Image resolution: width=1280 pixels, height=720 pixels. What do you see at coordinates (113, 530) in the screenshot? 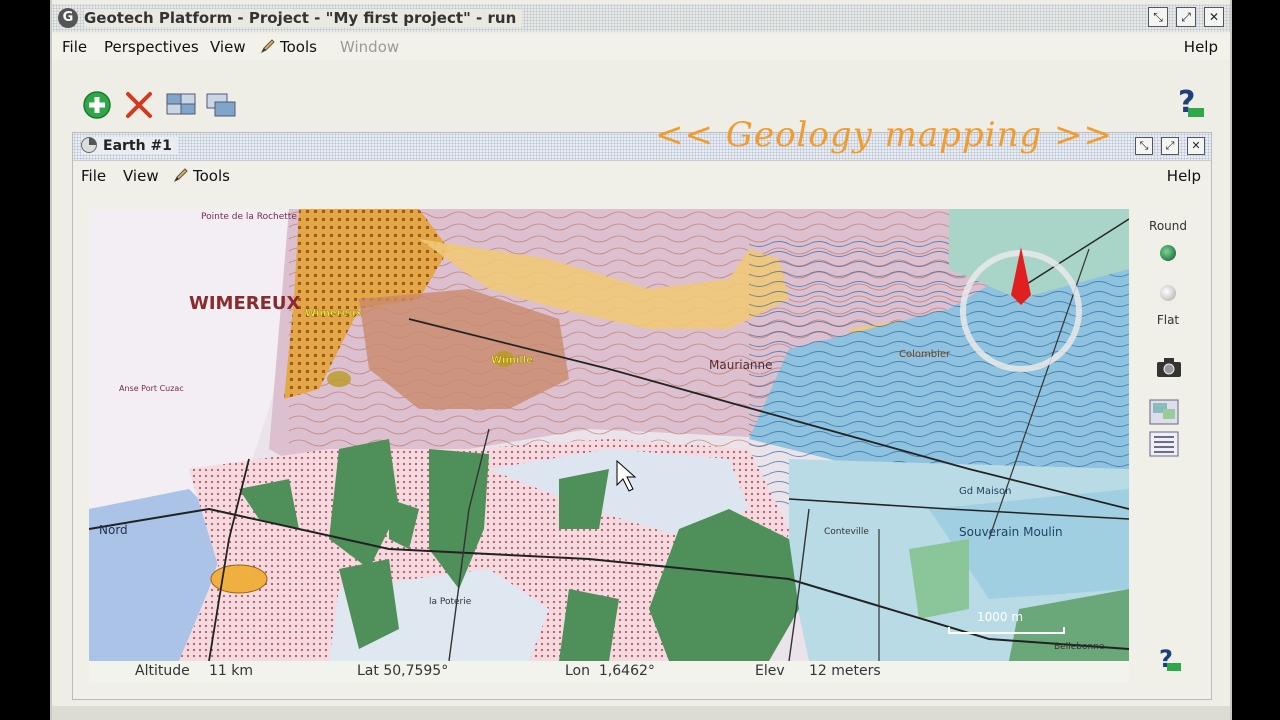
I see `map-label-nord: Nord` at bounding box center [113, 530].